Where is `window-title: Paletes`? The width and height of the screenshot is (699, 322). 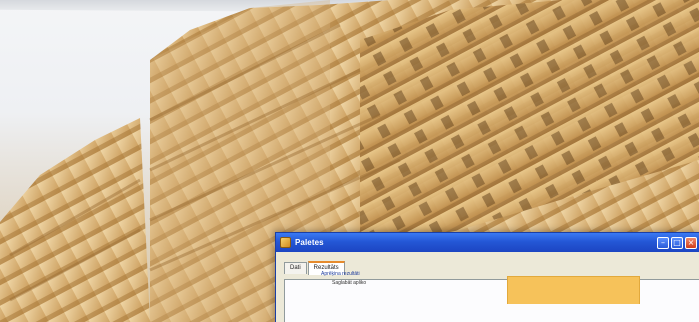 window-title: Paletes is located at coordinates (309, 242).